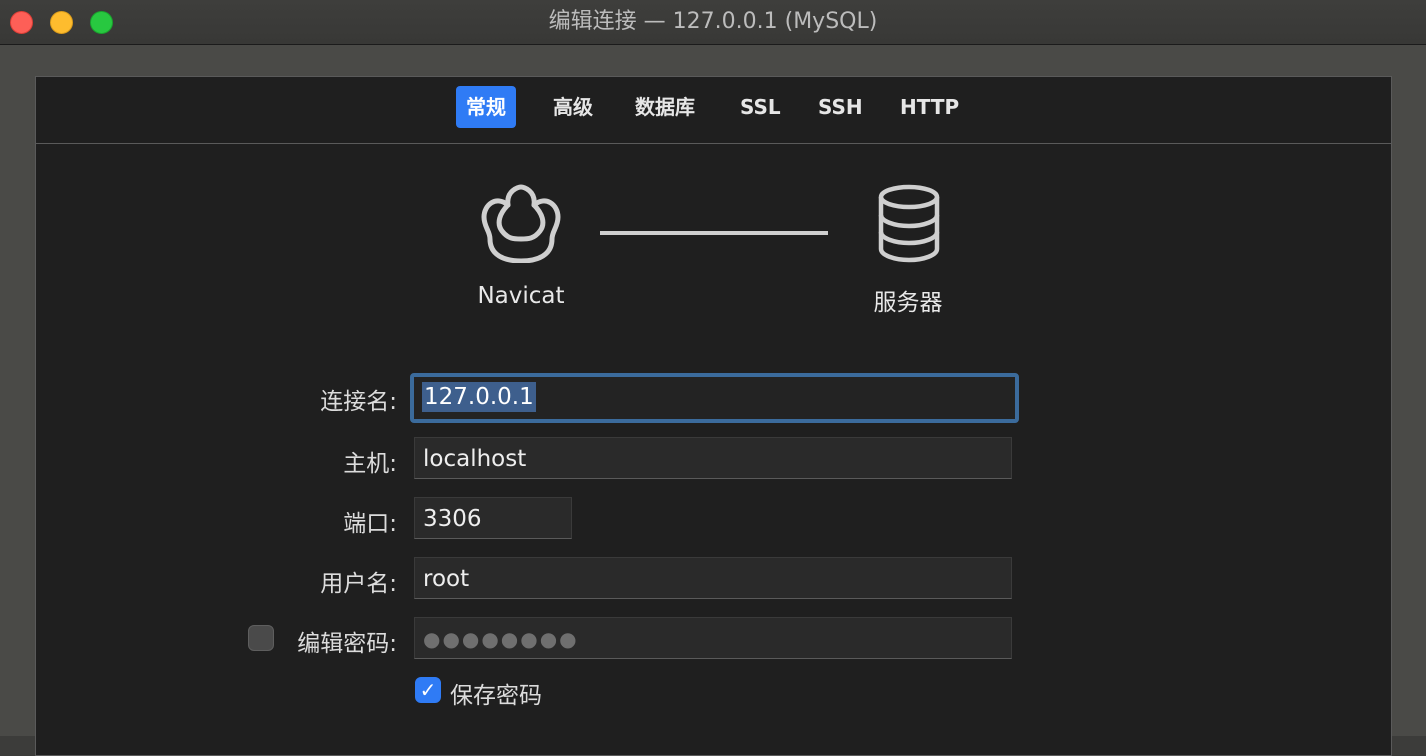 Image resolution: width=1426 pixels, height=756 pixels. What do you see at coordinates (493, 518) in the screenshot?
I see `port-input: 3306` at bounding box center [493, 518].